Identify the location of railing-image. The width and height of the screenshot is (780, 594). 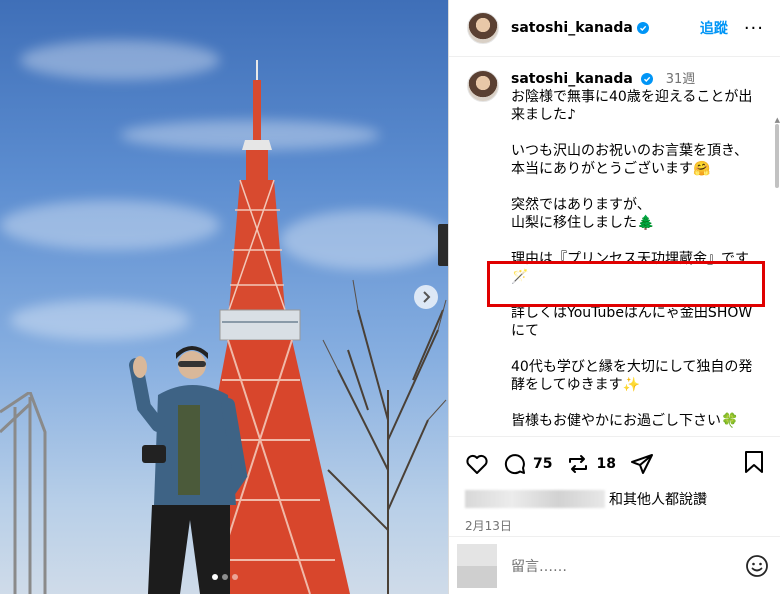
(23, 493).